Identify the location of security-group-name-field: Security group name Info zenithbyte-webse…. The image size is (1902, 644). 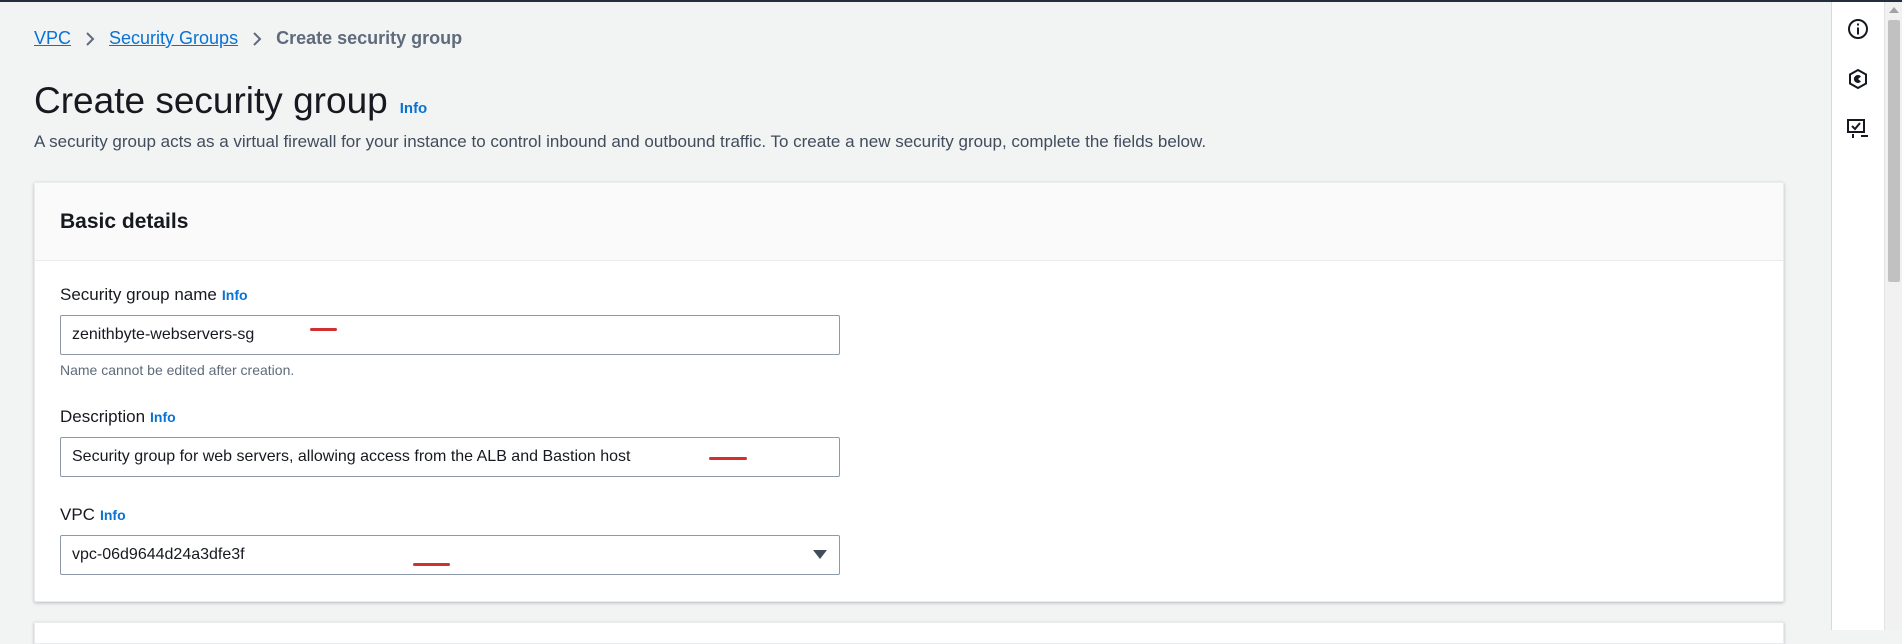
(450, 331).